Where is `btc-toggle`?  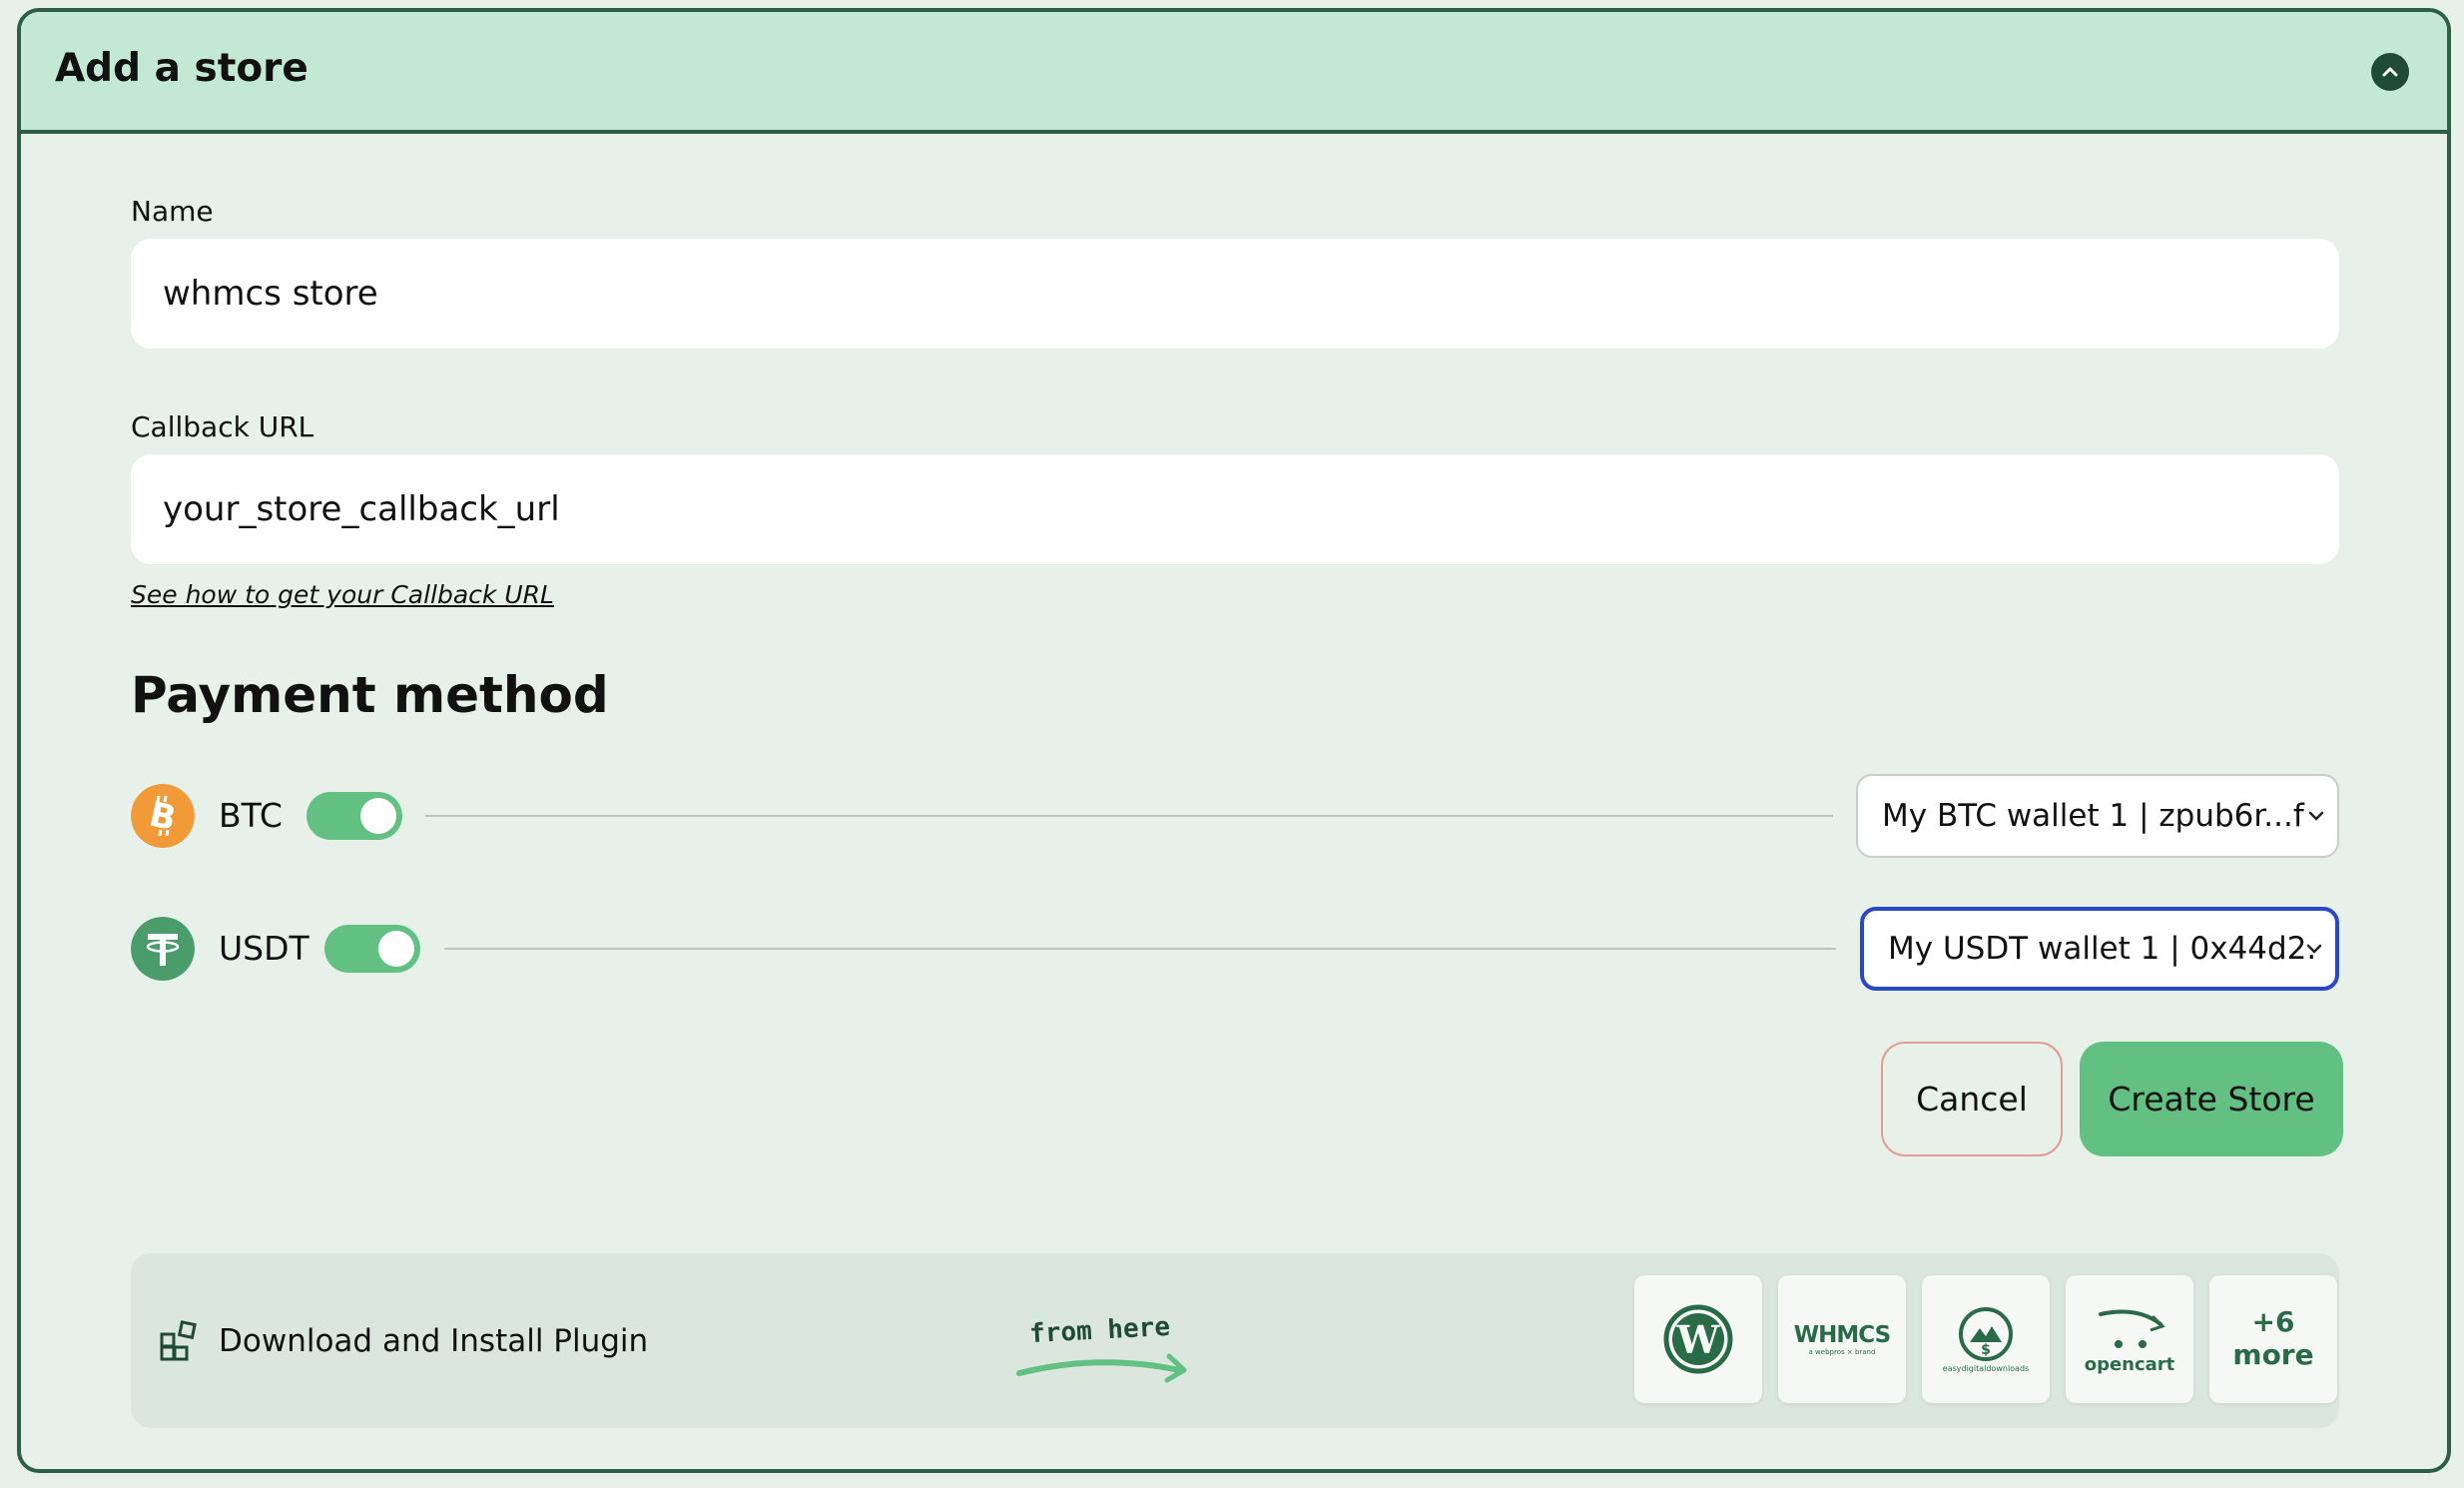 btc-toggle is located at coordinates (354, 816).